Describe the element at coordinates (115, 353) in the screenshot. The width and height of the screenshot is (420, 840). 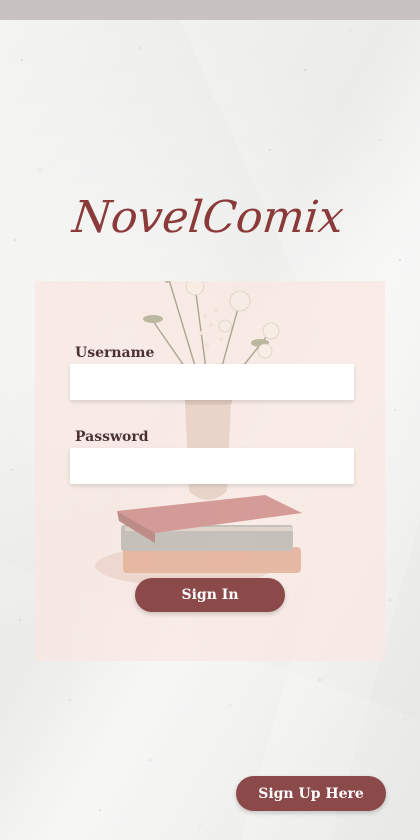
I see `username-label: Username` at that location.